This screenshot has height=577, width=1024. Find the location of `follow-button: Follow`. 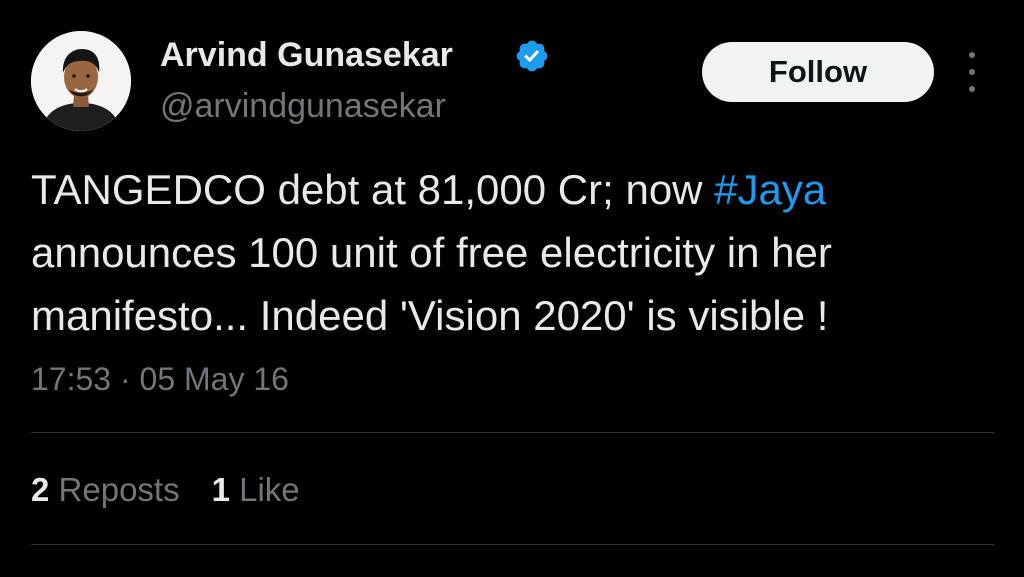

follow-button: Follow is located at coordinates (818, 72).